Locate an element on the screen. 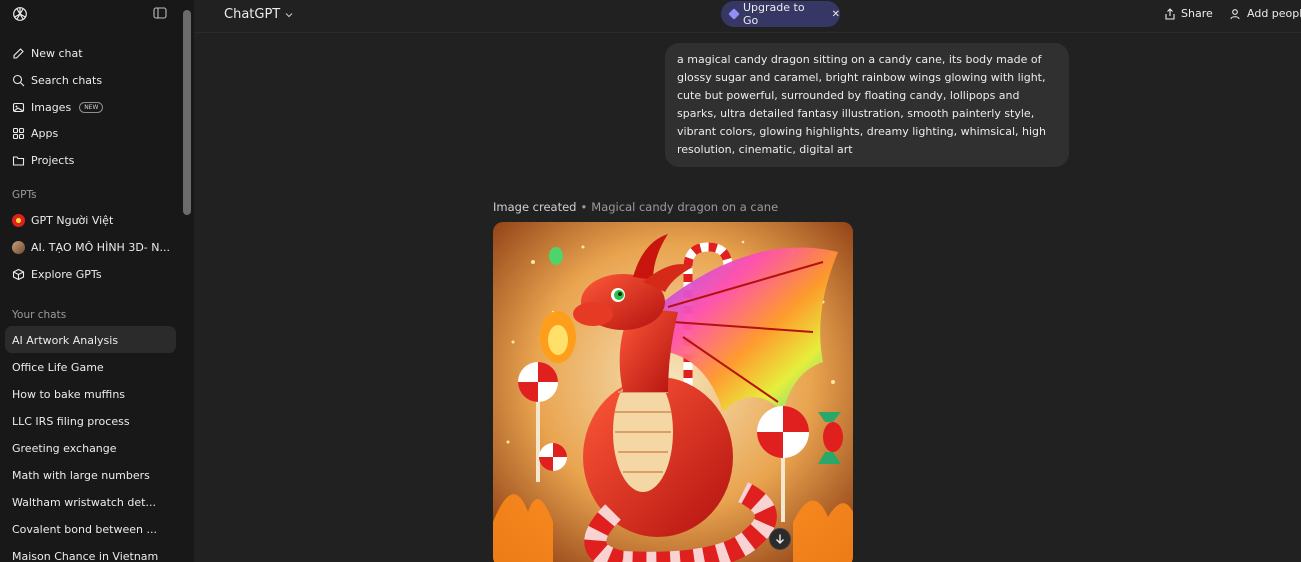 Image resolution: width=1301 pixels, height=562 pixels. add-people-button: Add people is located at coordinates (1265, 13).